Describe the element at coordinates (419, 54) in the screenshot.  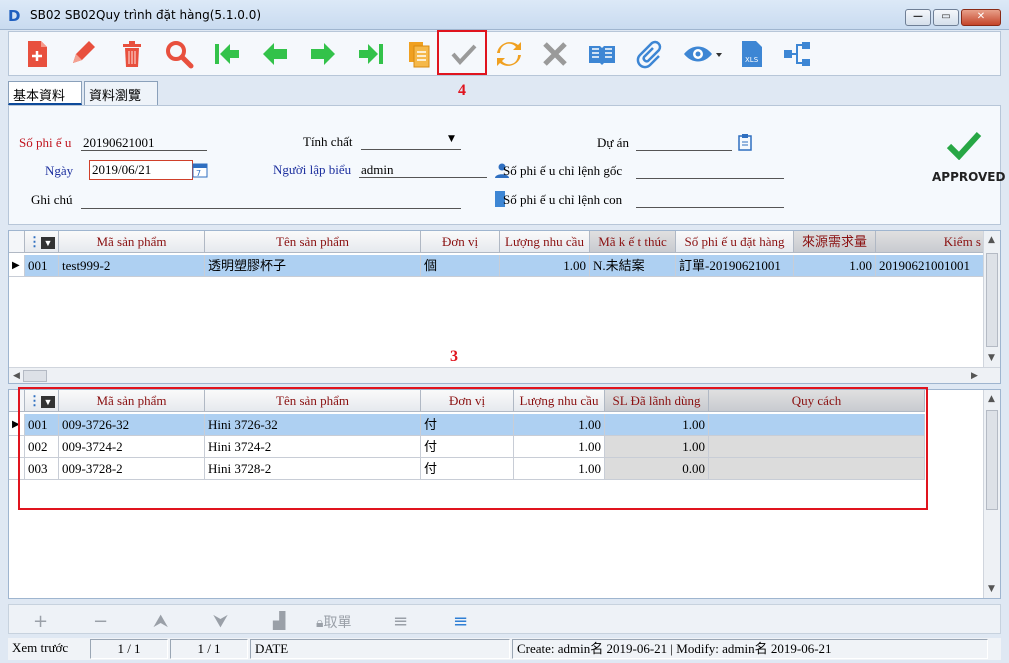
I see `copy-document-icon` at that location.